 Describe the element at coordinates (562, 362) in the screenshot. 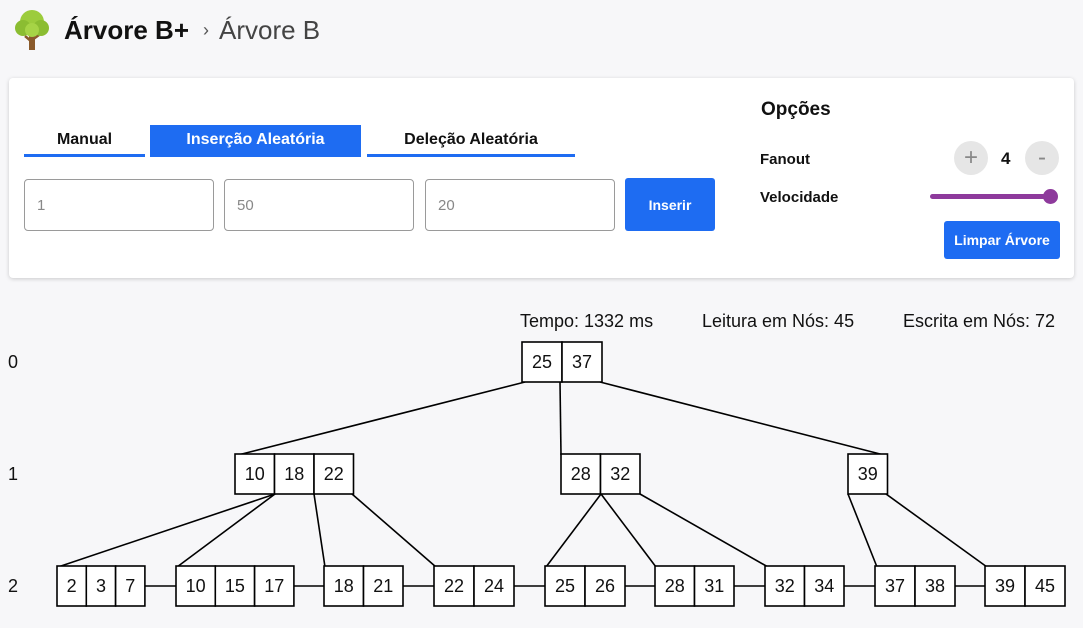

I see `tree-node-level0-0: 25 37` at that location.